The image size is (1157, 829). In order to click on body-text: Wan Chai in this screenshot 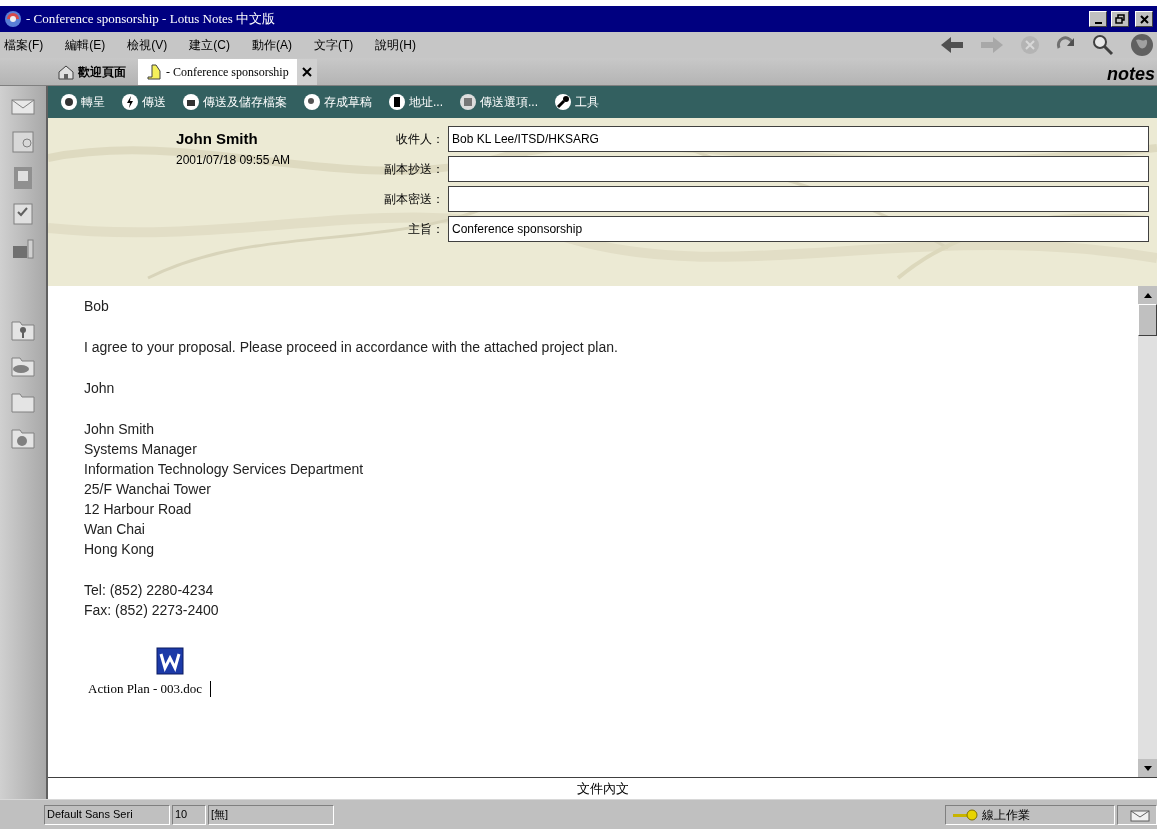, I will do `click(115, 529)`.